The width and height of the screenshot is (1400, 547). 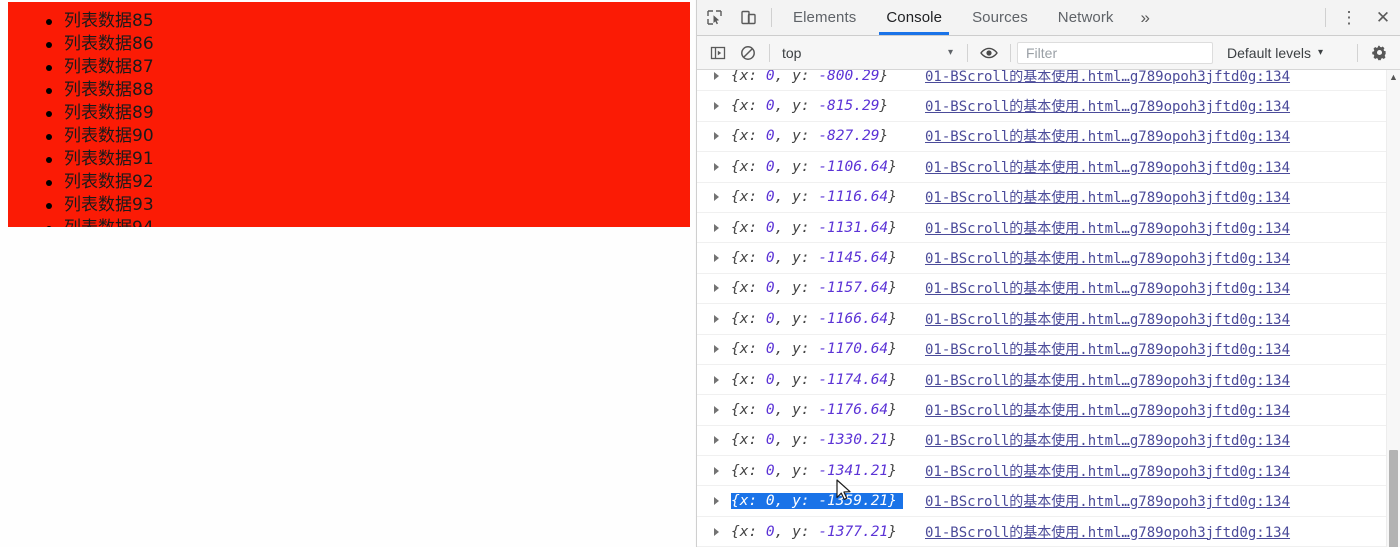 I want to click on object-y-value: -1166.64, so click(x=853, y=318).